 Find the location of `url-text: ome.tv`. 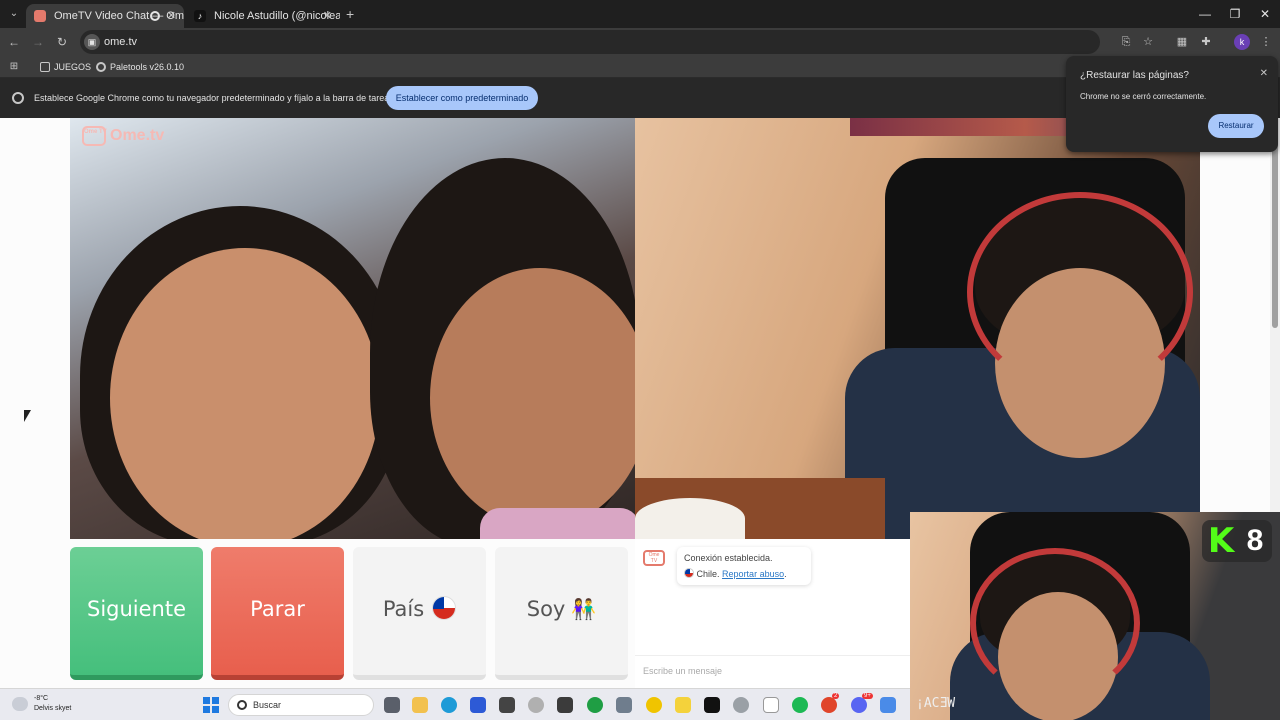

url-text: ome.tv is located at coordinates (121, 42).